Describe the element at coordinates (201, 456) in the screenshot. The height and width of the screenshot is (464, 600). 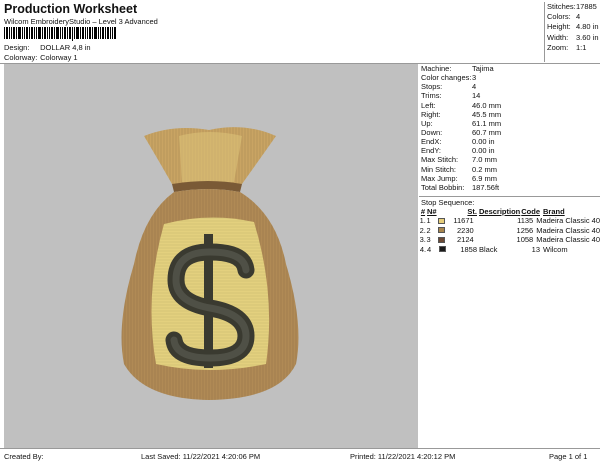
I see `last-saved: Last Saved: 11/22/2021 4:20:06 PM` at that location.